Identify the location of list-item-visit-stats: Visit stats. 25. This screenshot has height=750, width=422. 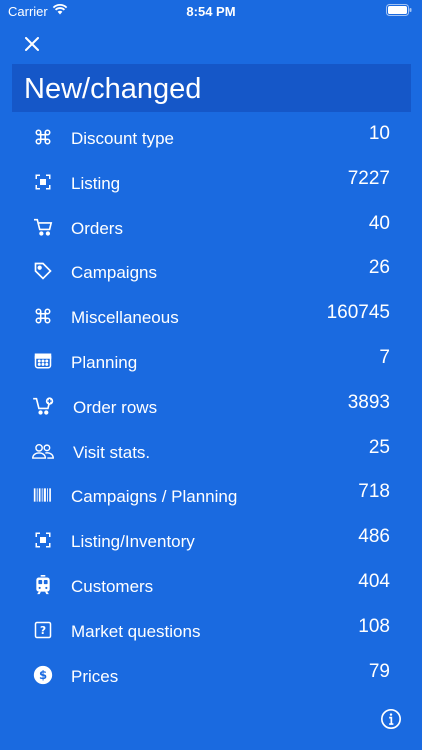
(211, 451).